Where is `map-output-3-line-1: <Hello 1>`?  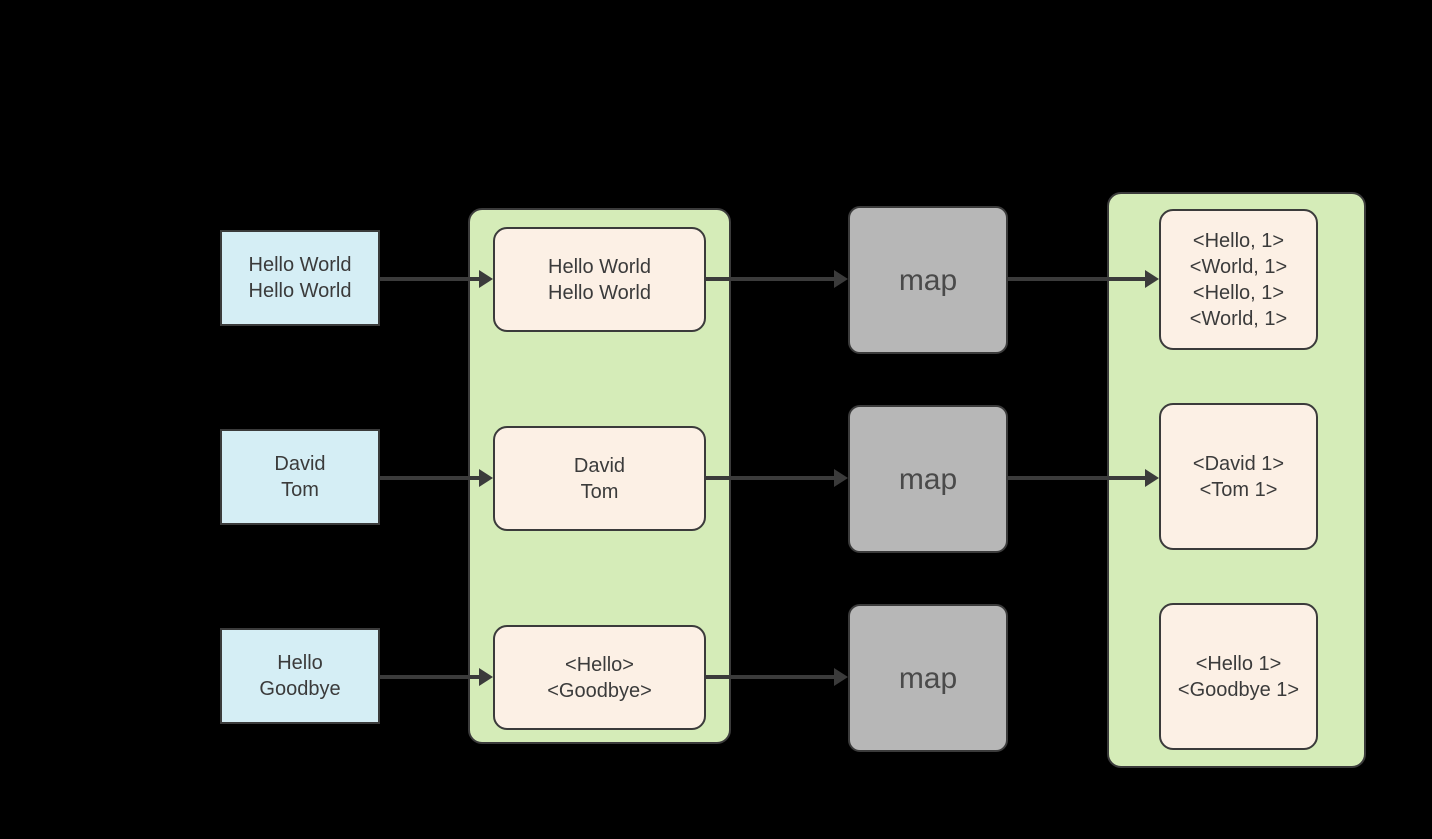 map-output-3-line-1: <Hello 1> is located at coordinates (1238, 663).